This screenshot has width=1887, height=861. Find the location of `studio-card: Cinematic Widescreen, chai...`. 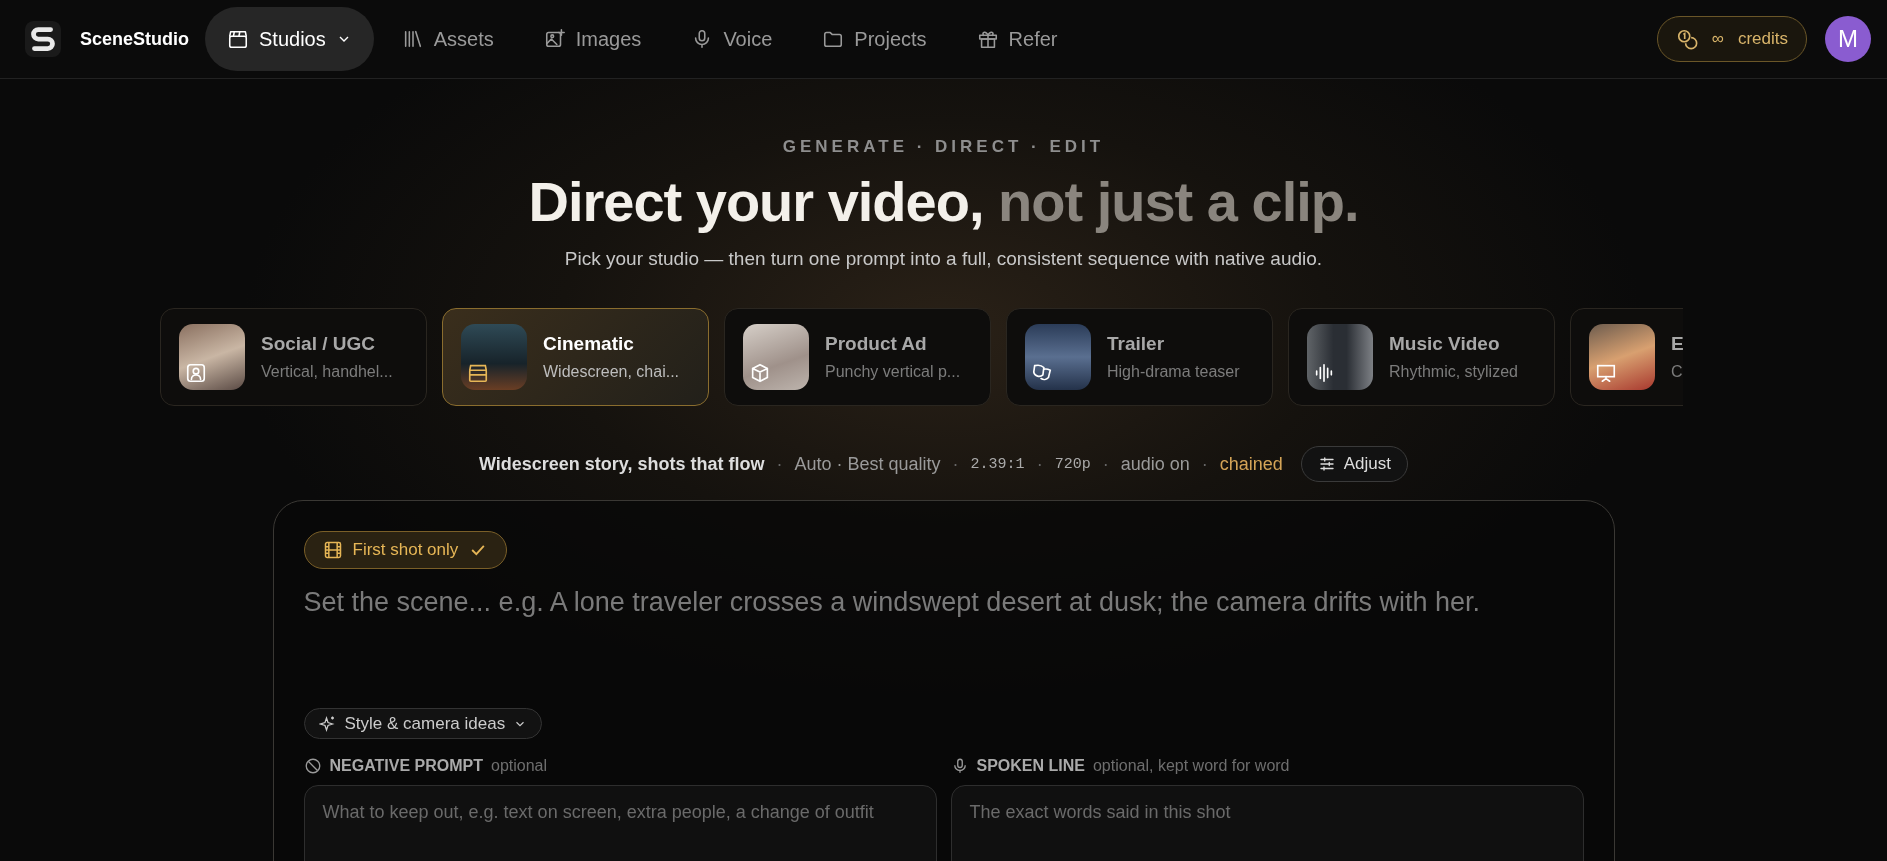

studio-card: Cinematic Widescreen, chai... is located at coordinates (575, 357).